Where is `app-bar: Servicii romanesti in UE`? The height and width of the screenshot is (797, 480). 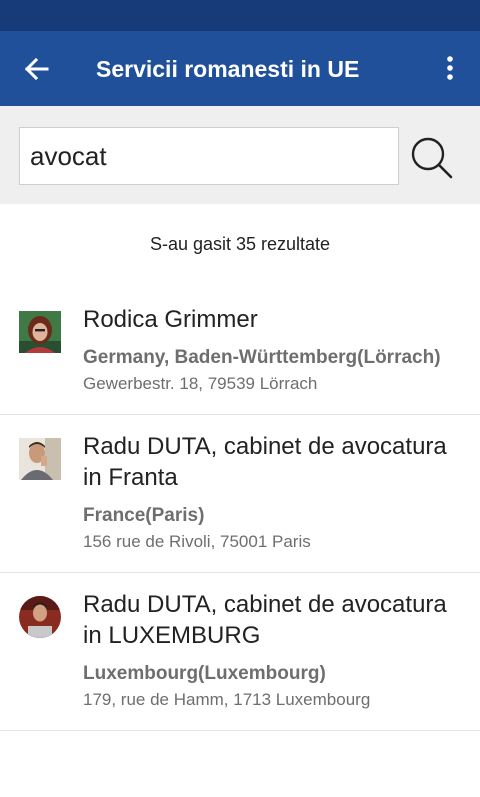
app-bar: Servicii romanesti in UE is located at coordinates (240, 68).